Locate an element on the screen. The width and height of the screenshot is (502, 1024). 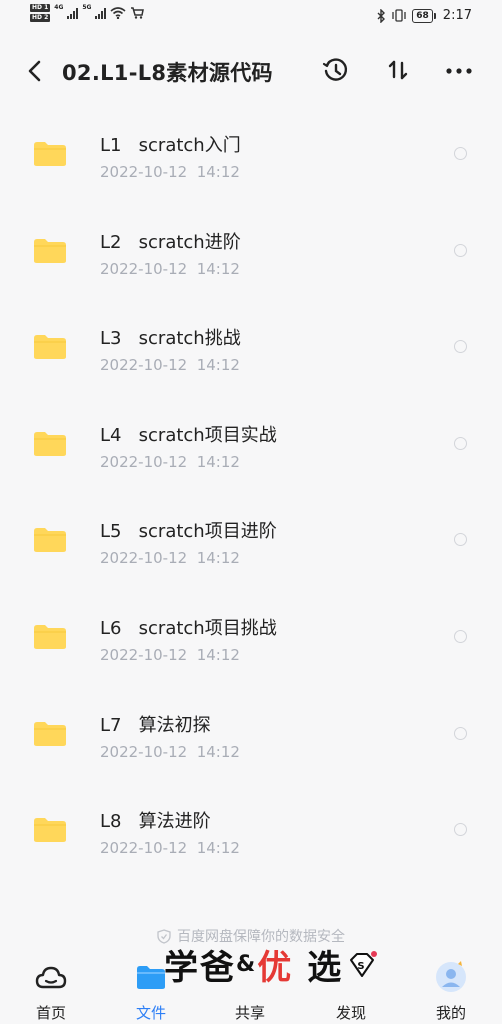
history-clock-icon is located at coordinates (336, 71).